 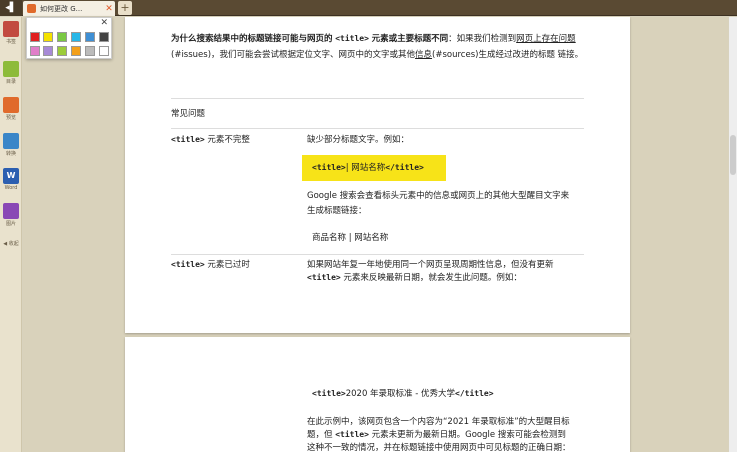 What do you see at coordinates (188, 139) in the screenshot?
I see `row1-code: <title>` at bounding box center [188, 139].